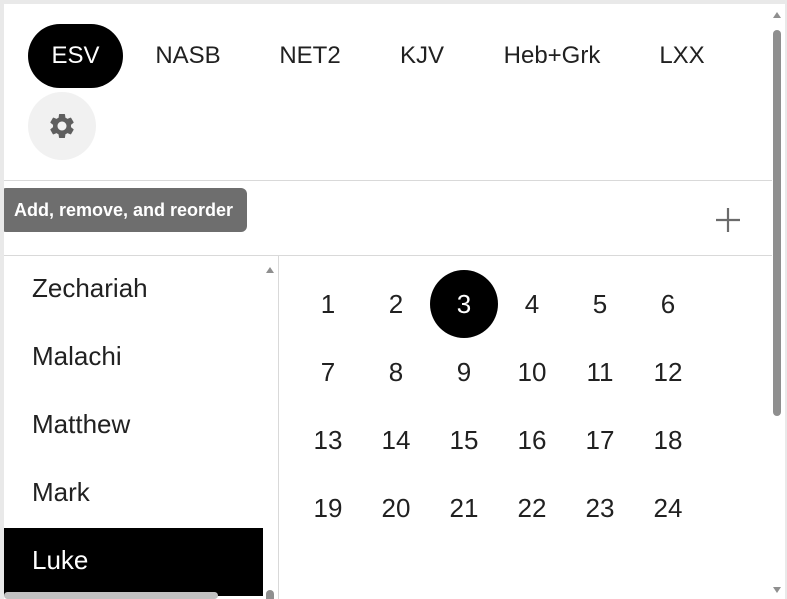 The height and width of the screenshot is (599, 787). What do you see at coordinates (328, 304) in the screenshot?
I see `chapter-1: 1` at bounding box center [328, 304].